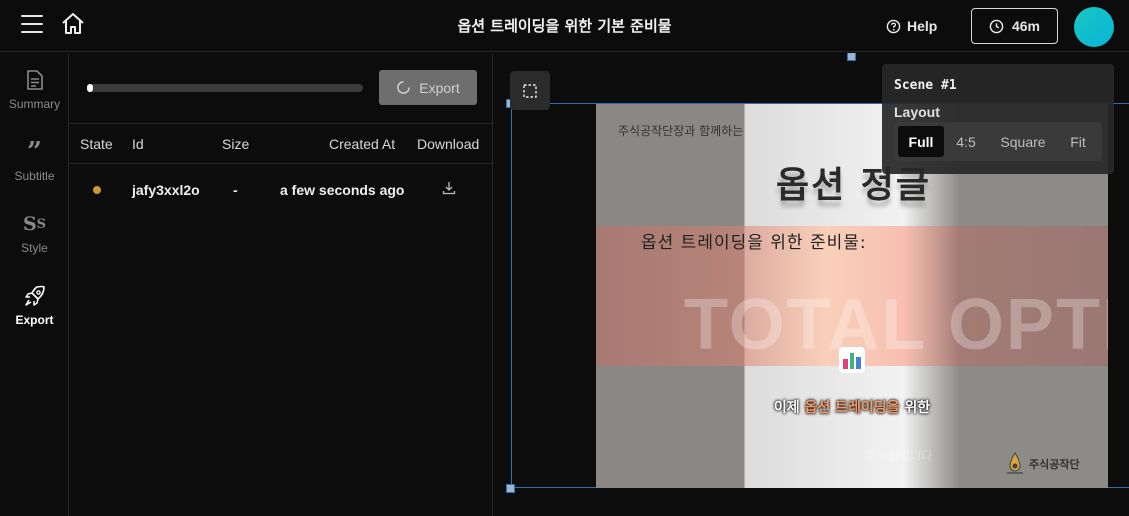 The width and height of the screenshot is (1129, 516). Describe the element at coordinates (404, 87) in the screenshot. I see `spinner-icon` at that location.